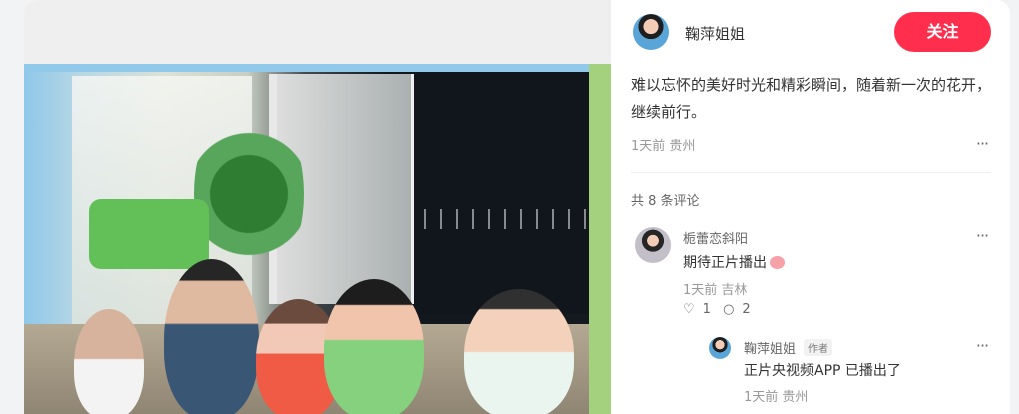 The width and height of the screenshot is (1019, 414). I want to click on post-more-icon: ···, so click(982, 145).